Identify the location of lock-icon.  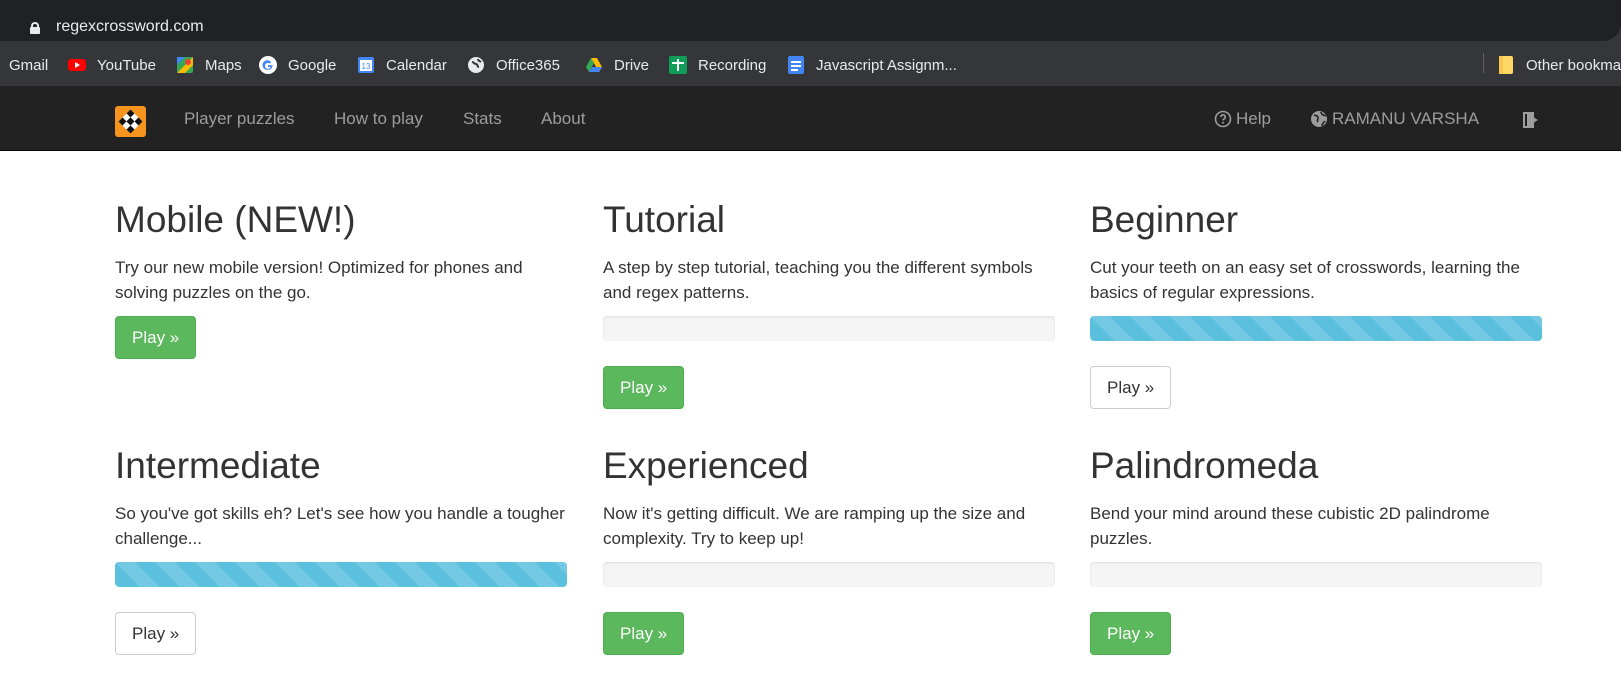
(35, 28).